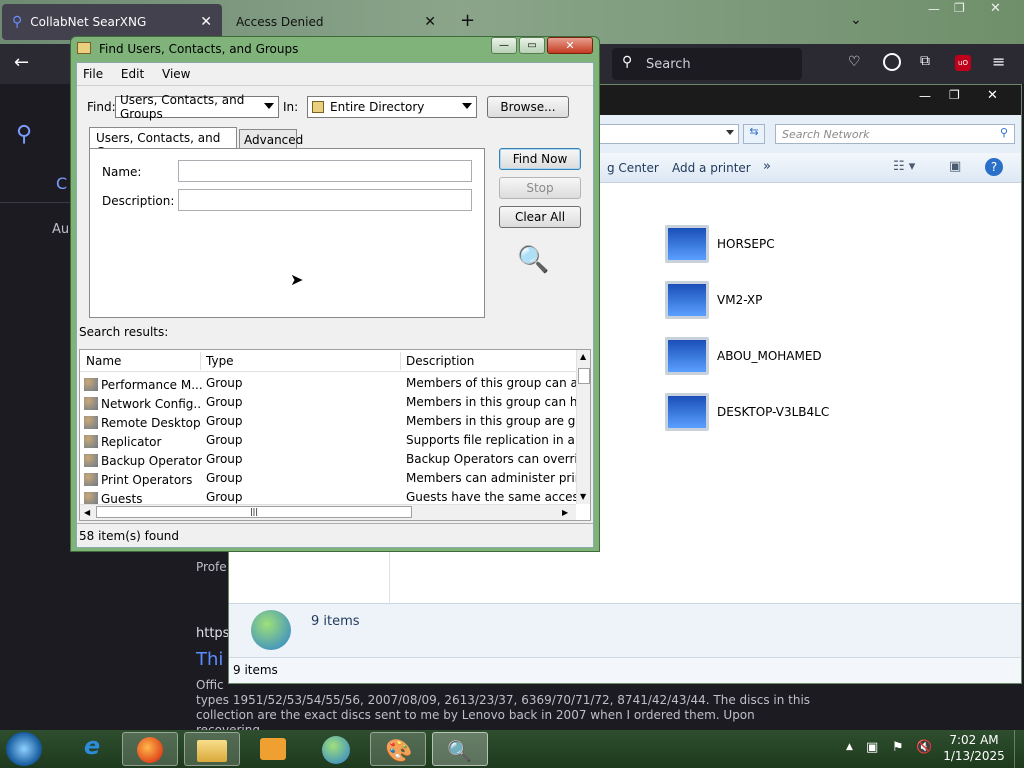 This screenshot has width=1024, height=768. Describe the element at coordinates (540, 217) in the screenshot. I see `clear-all-button: Clear All` at that location.